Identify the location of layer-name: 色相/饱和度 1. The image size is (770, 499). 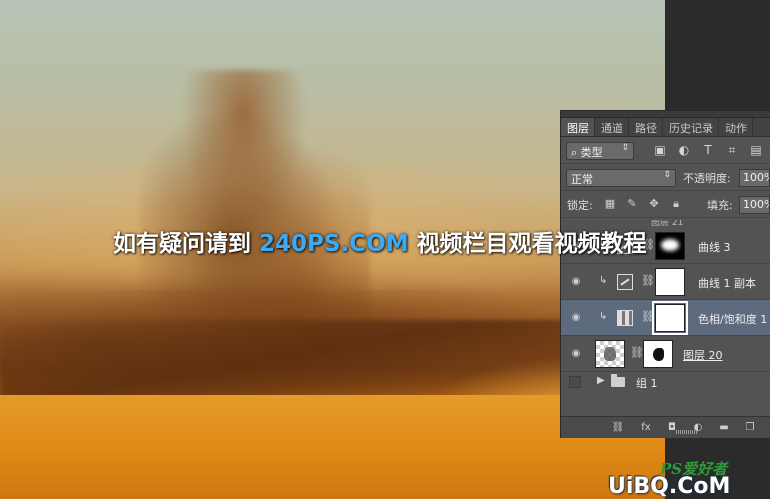
(732, 319).